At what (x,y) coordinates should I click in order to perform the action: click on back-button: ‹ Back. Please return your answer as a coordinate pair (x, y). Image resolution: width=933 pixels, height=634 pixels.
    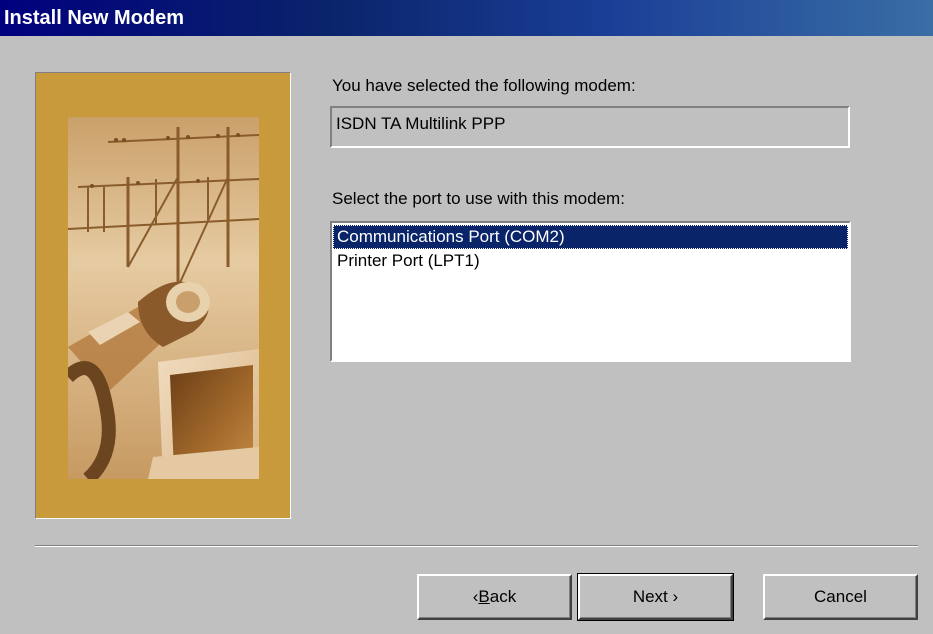
    Looking at the image, I should click on (494, 597).